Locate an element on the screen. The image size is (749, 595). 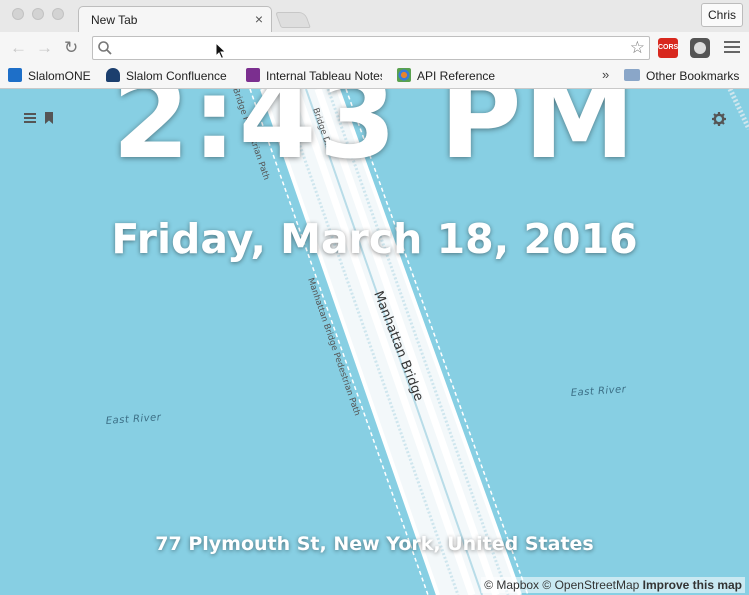
tab-title: New Tab is located at coordinates (114, 20).